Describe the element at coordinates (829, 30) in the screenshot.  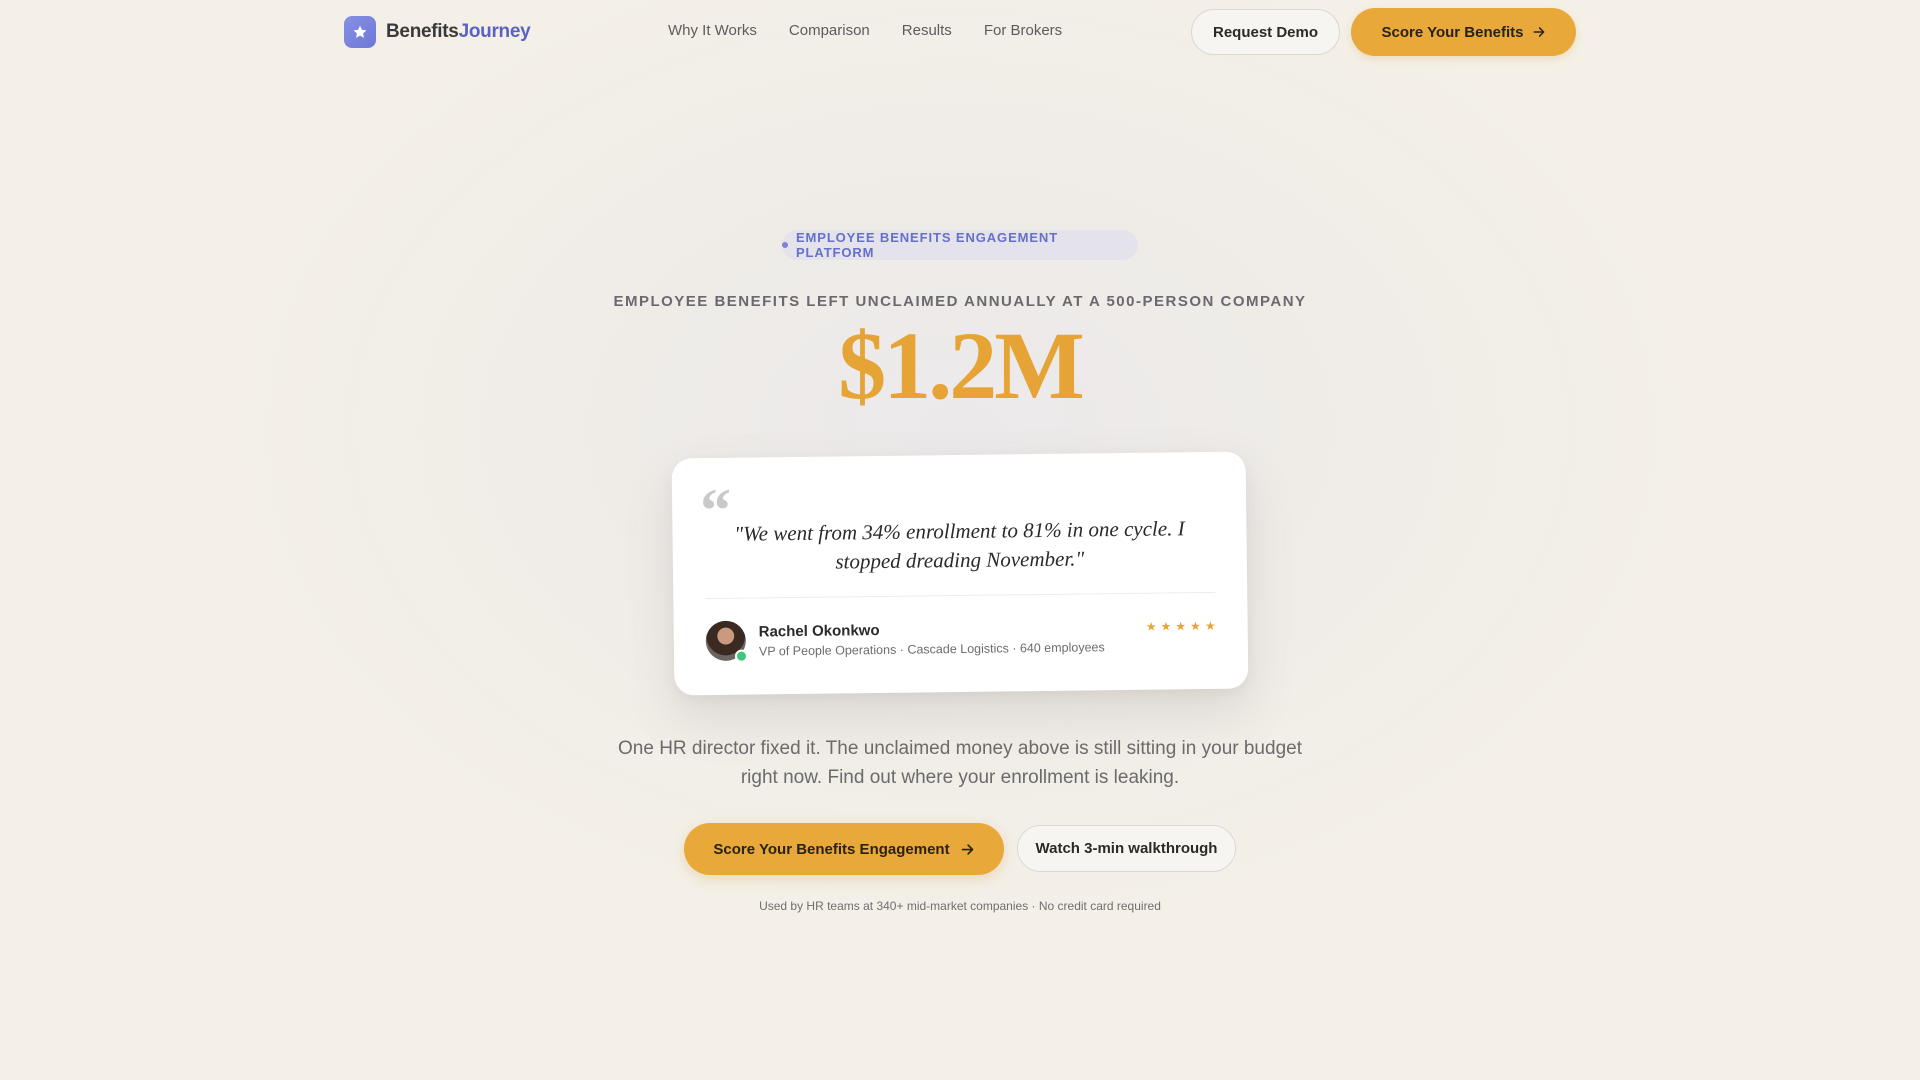
I see `nav-link-comparison: Comparison` at that location.